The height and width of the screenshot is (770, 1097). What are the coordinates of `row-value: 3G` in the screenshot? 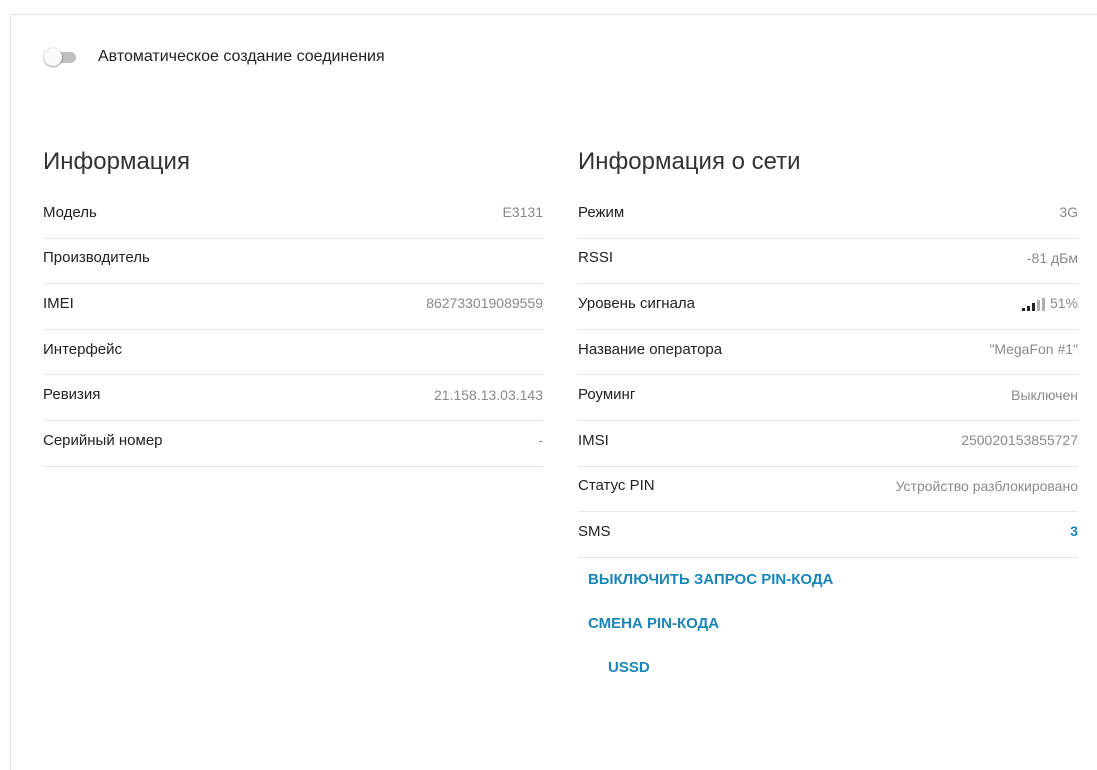 It's located at (1068, 212).